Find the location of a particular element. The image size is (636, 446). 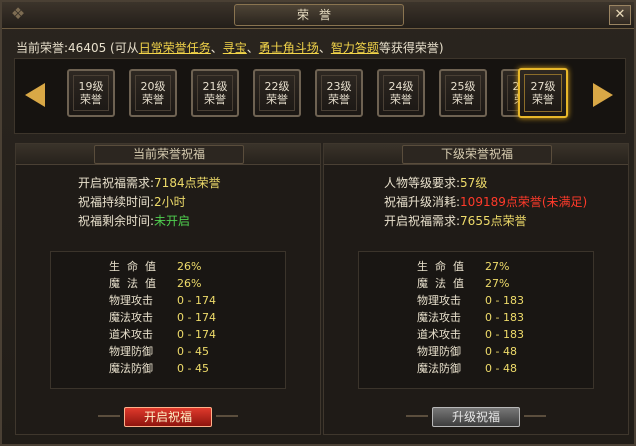

info-value: 7655点荣誉 is located at coordinates (493, 221).